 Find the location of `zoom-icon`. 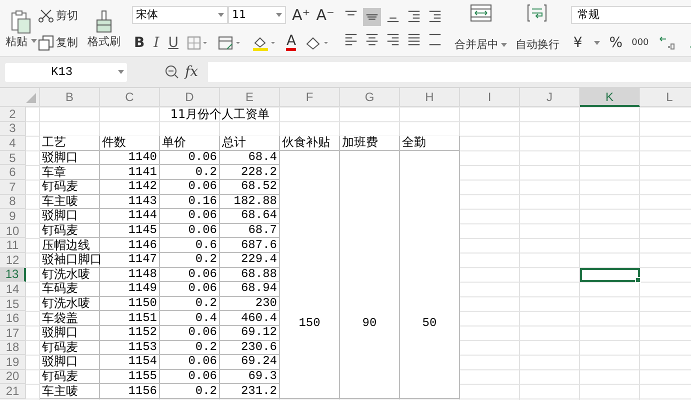

zoom-icon is located at coordinates (172, 72).